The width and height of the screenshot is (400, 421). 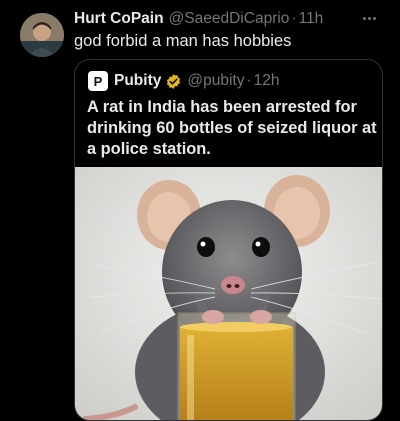 What do you see at coordinates (215, 81) in the screenshot?
I see `quoted-author-handle: @pubity` at bounding box center [215, 81].